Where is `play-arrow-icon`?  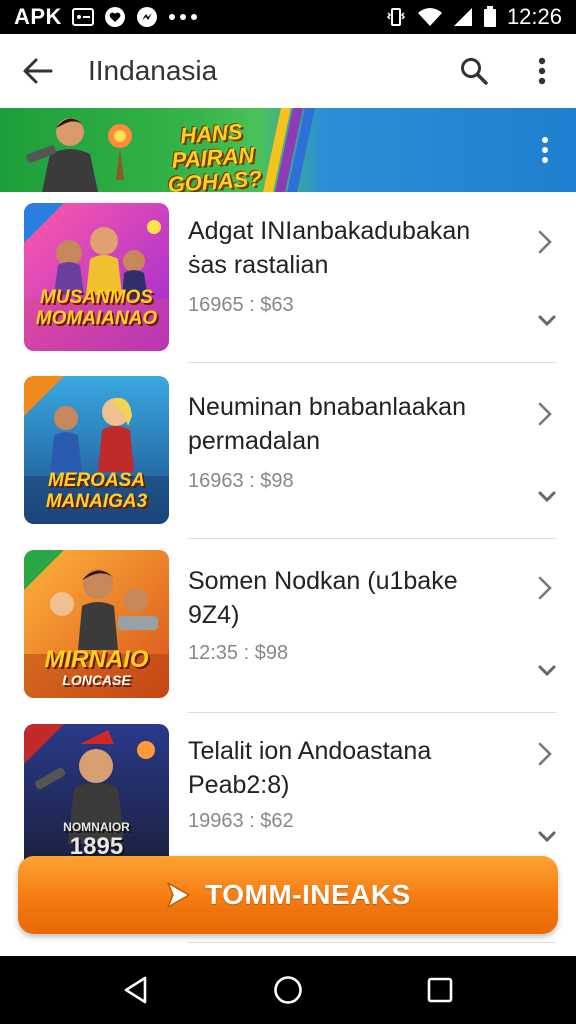
play-arrow-icon is located at coordinates (178, 895).